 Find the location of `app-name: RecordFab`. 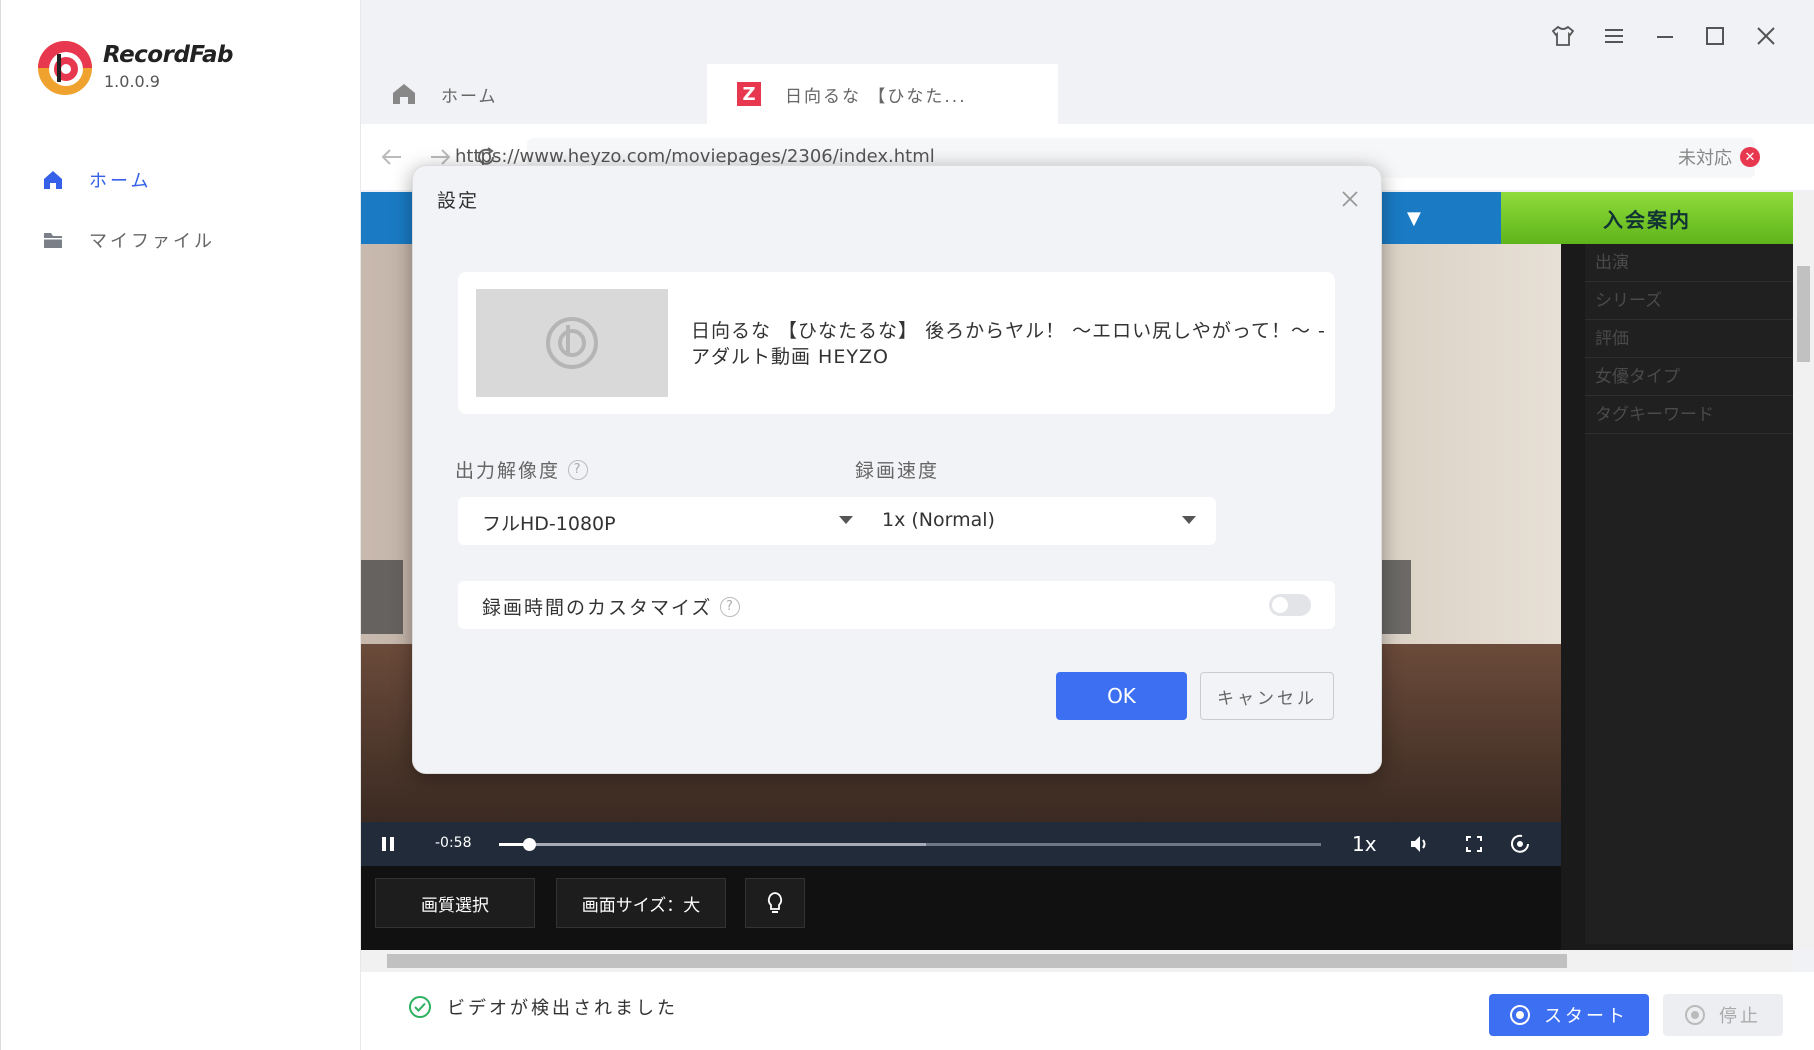

app-name: RecordFab is located at coordinates (168, 55).